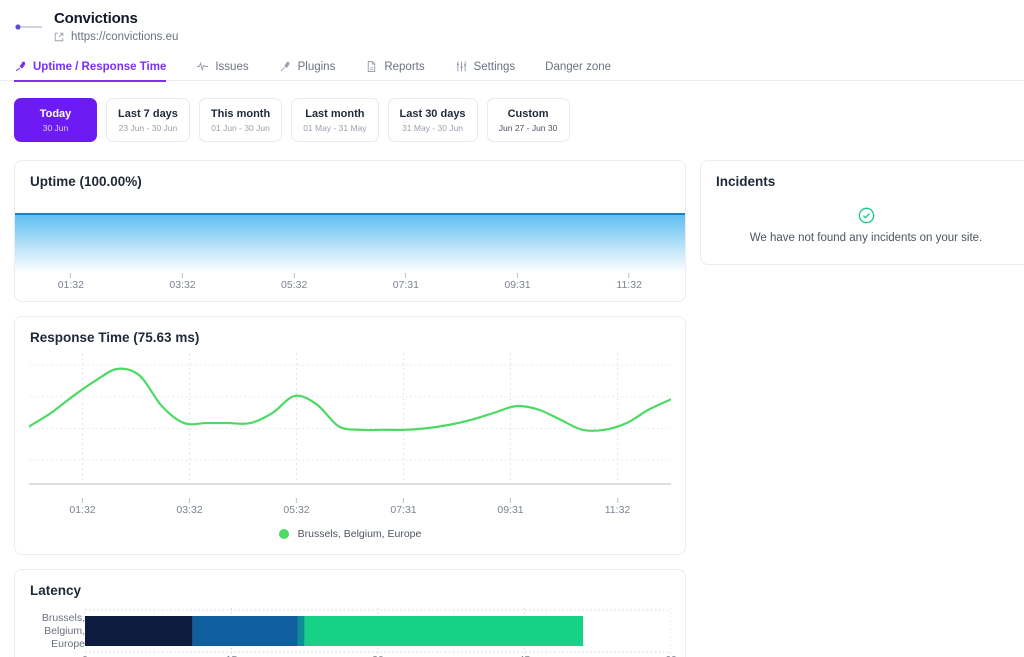 This screenshot has height=657, width=1024. What do you see at coordinates (63, 631) in the screenshot?
I see `latency-row-label: Brussels, Belgium, Europe` at bounding box center [63, 631].